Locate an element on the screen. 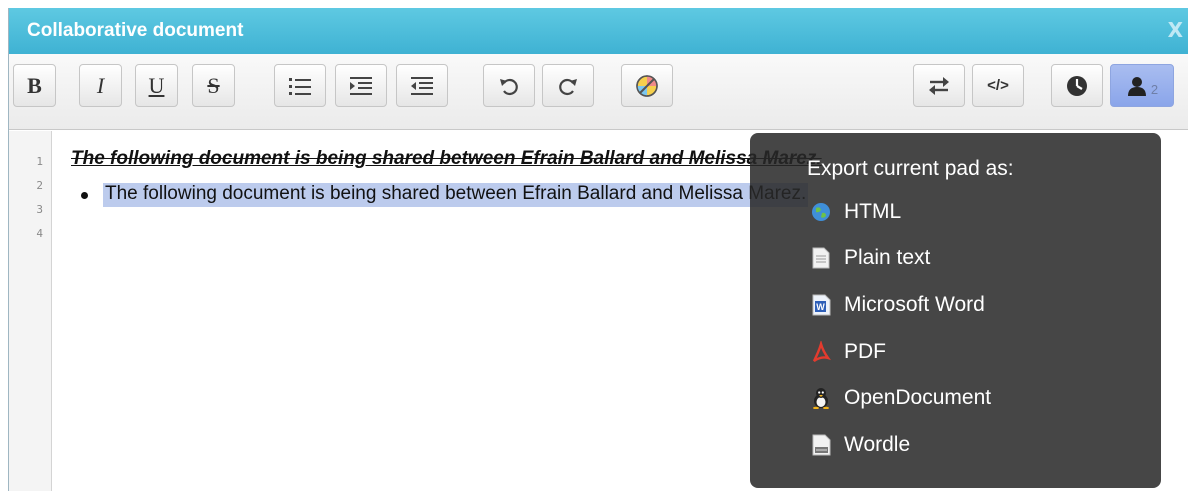 The image size is (1188, 491). export-plain-text-label: Plain text is located at coordinates (887, 257).